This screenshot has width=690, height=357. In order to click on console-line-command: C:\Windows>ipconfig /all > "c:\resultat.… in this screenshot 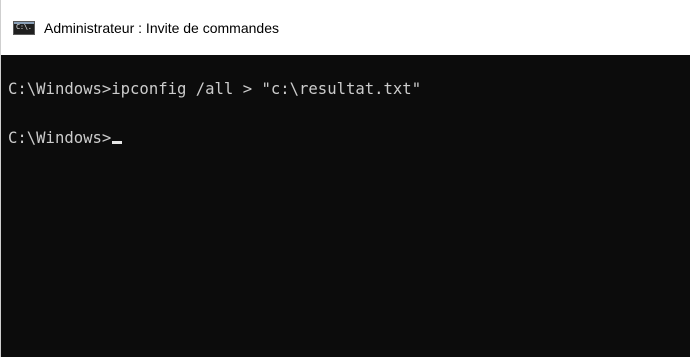, I will do `click(214, 89)`.